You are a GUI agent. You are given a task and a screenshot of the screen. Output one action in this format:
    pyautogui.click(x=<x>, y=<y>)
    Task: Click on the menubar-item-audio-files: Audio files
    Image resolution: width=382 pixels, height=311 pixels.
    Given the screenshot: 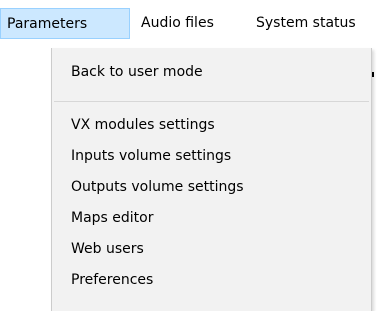 What is the action you would take?
    pyautogui.click(x=177, y=23)
    